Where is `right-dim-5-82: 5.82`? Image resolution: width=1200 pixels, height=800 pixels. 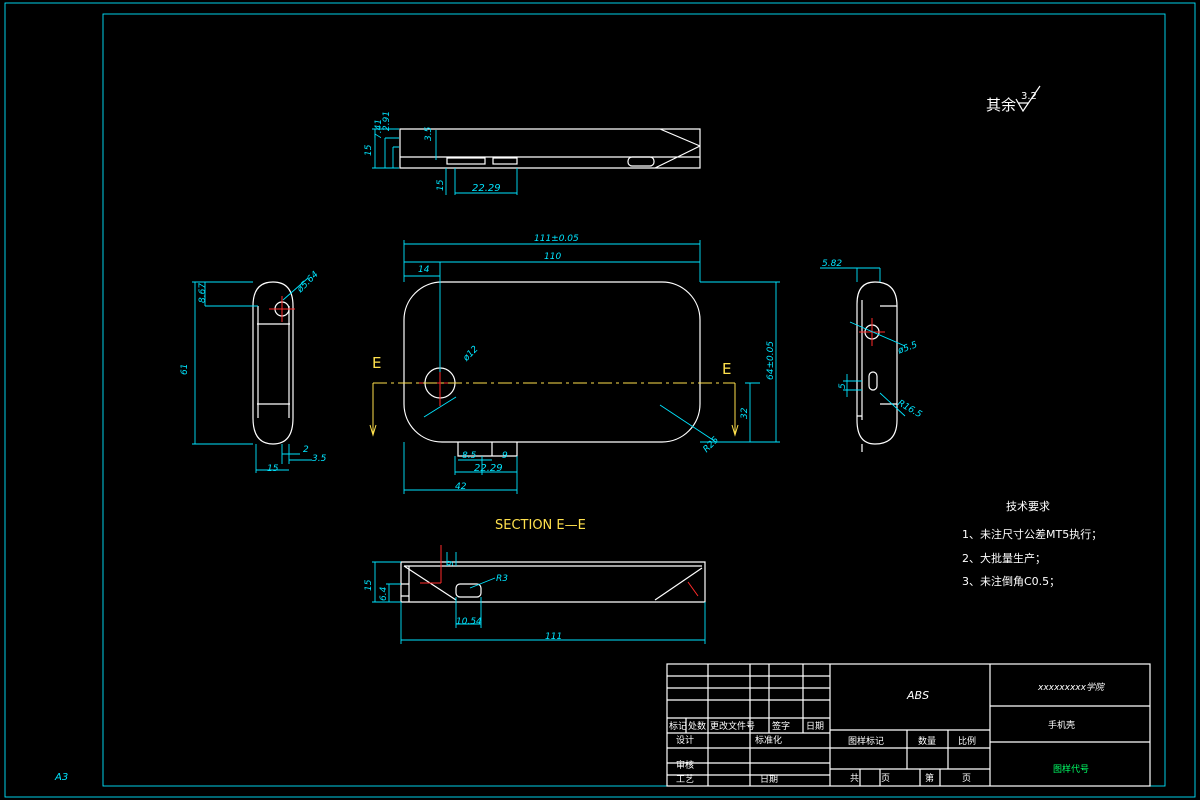 right-dim-5-82: 5.82 is located at coordinates (832, 264).